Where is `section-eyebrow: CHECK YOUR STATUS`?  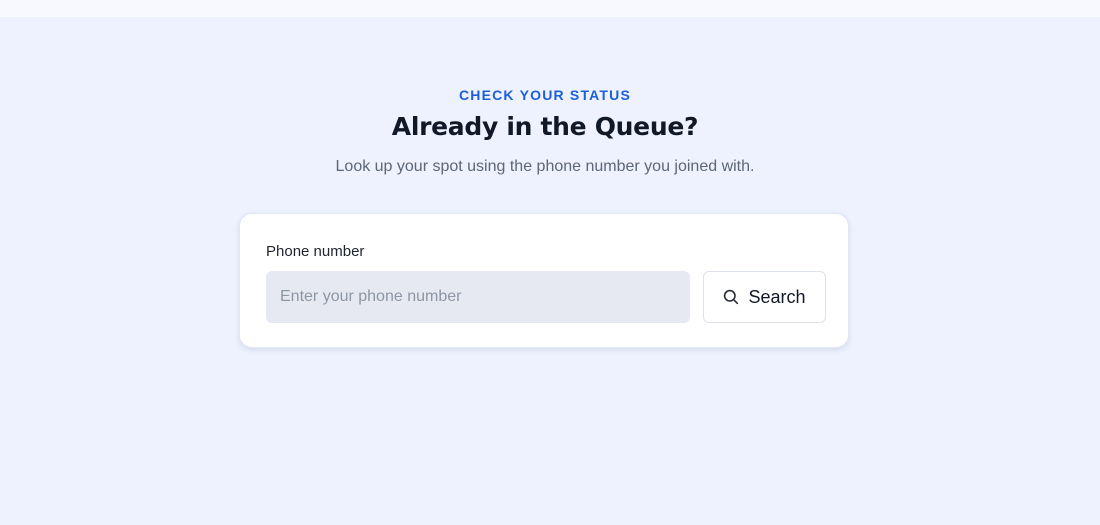
section-eyebrow: CHECK YOUR STATUS is located at coordinates (545, 95).